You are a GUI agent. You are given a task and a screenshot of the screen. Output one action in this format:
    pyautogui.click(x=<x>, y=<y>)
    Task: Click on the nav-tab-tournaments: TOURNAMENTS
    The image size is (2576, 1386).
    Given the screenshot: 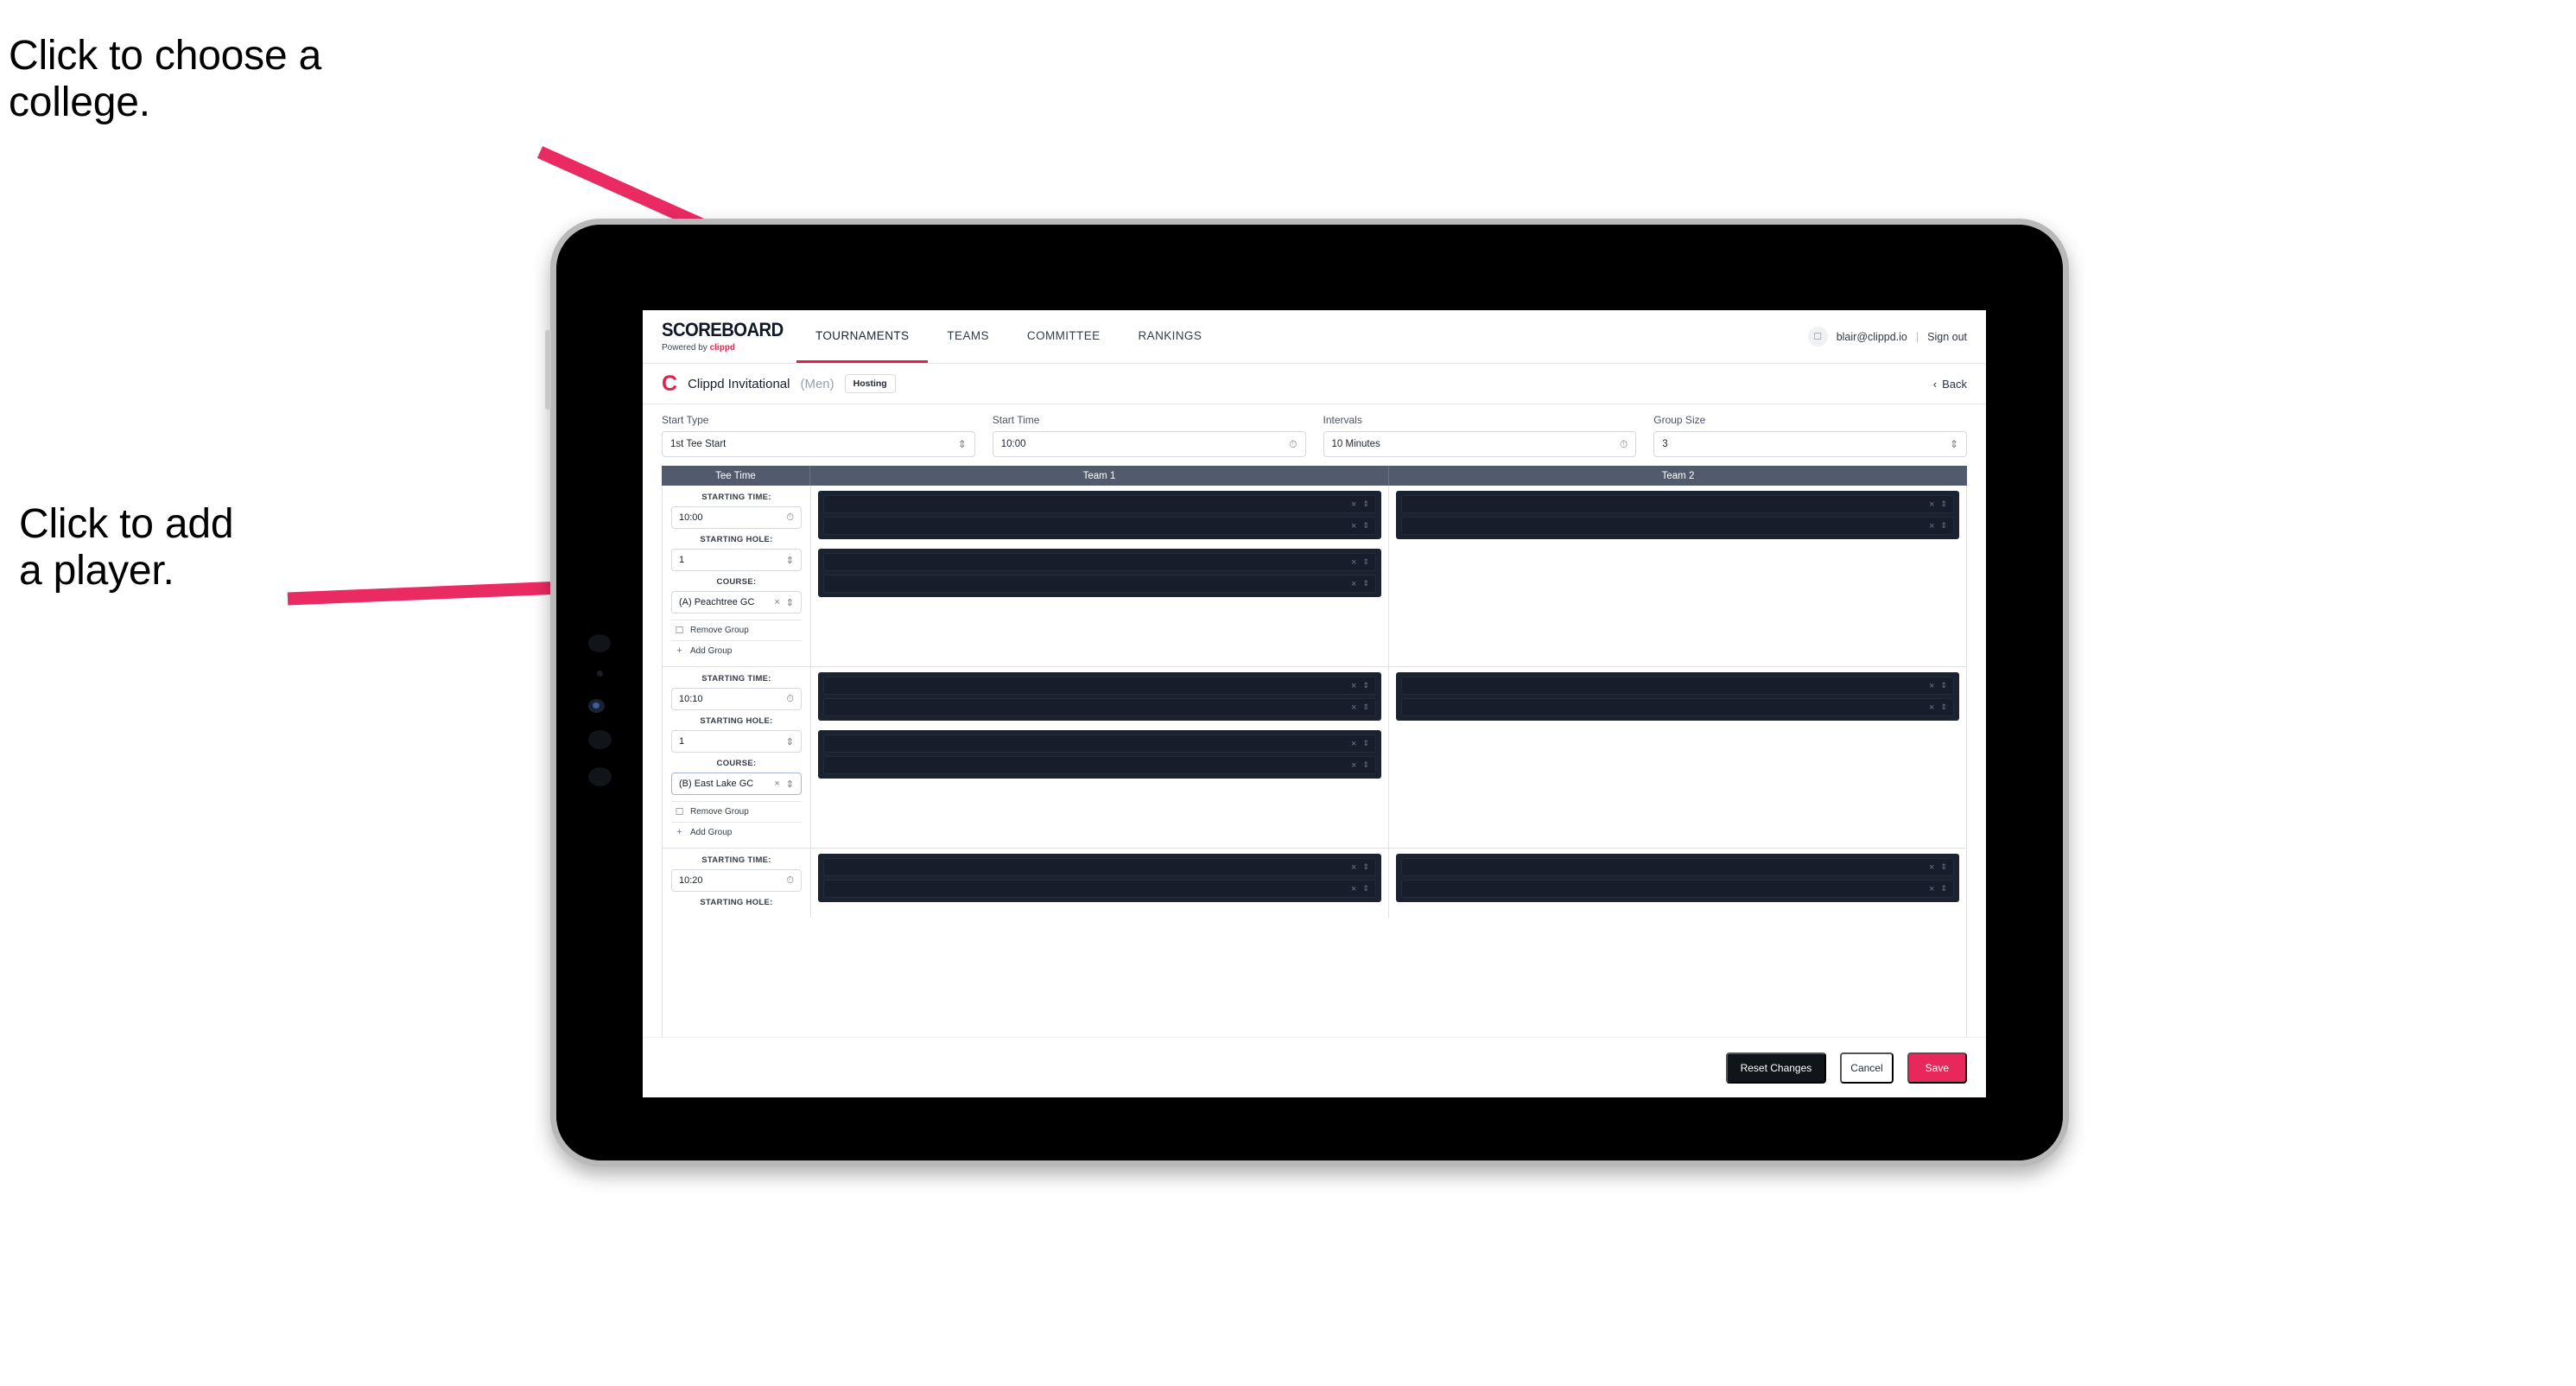 What is the action you would take?
    pyautogui.click(x=862, y=336)
    